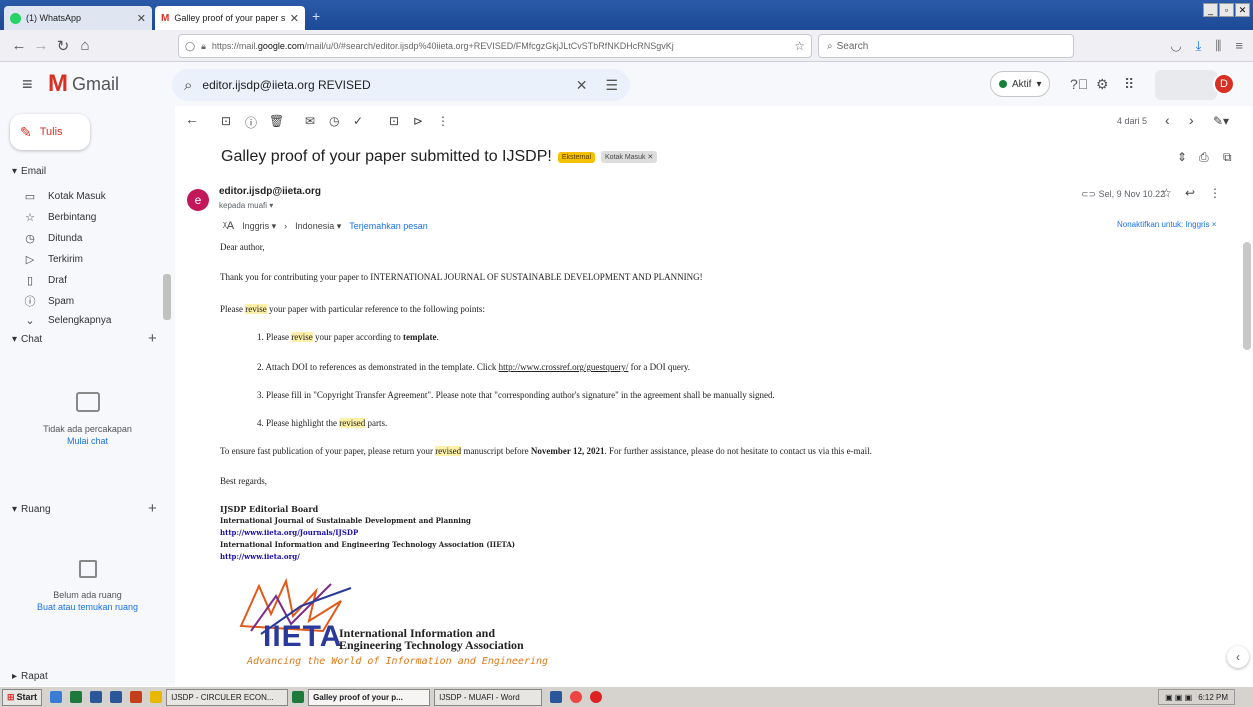 The width and height of the screenshot is (1253, 707). Describe the element at coordinates (556, 697) in the screenshot. I see `word-icon` at that location.